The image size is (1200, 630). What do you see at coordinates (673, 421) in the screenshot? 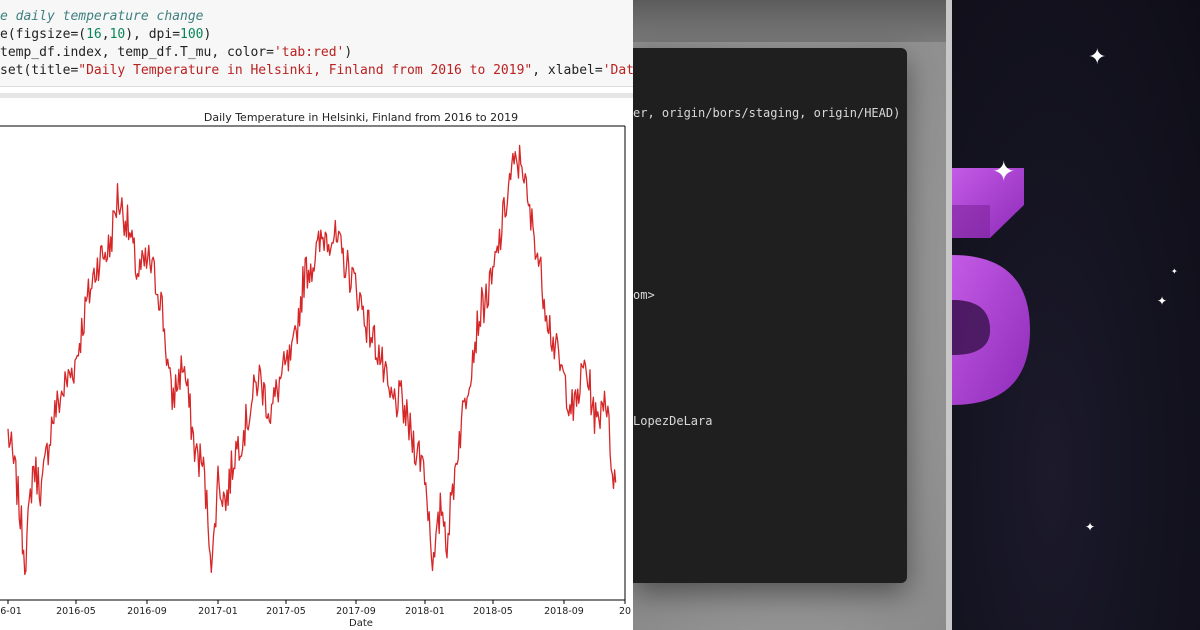
I see `terminal-line: LopezDeLara` at bounding box center [673, 421].